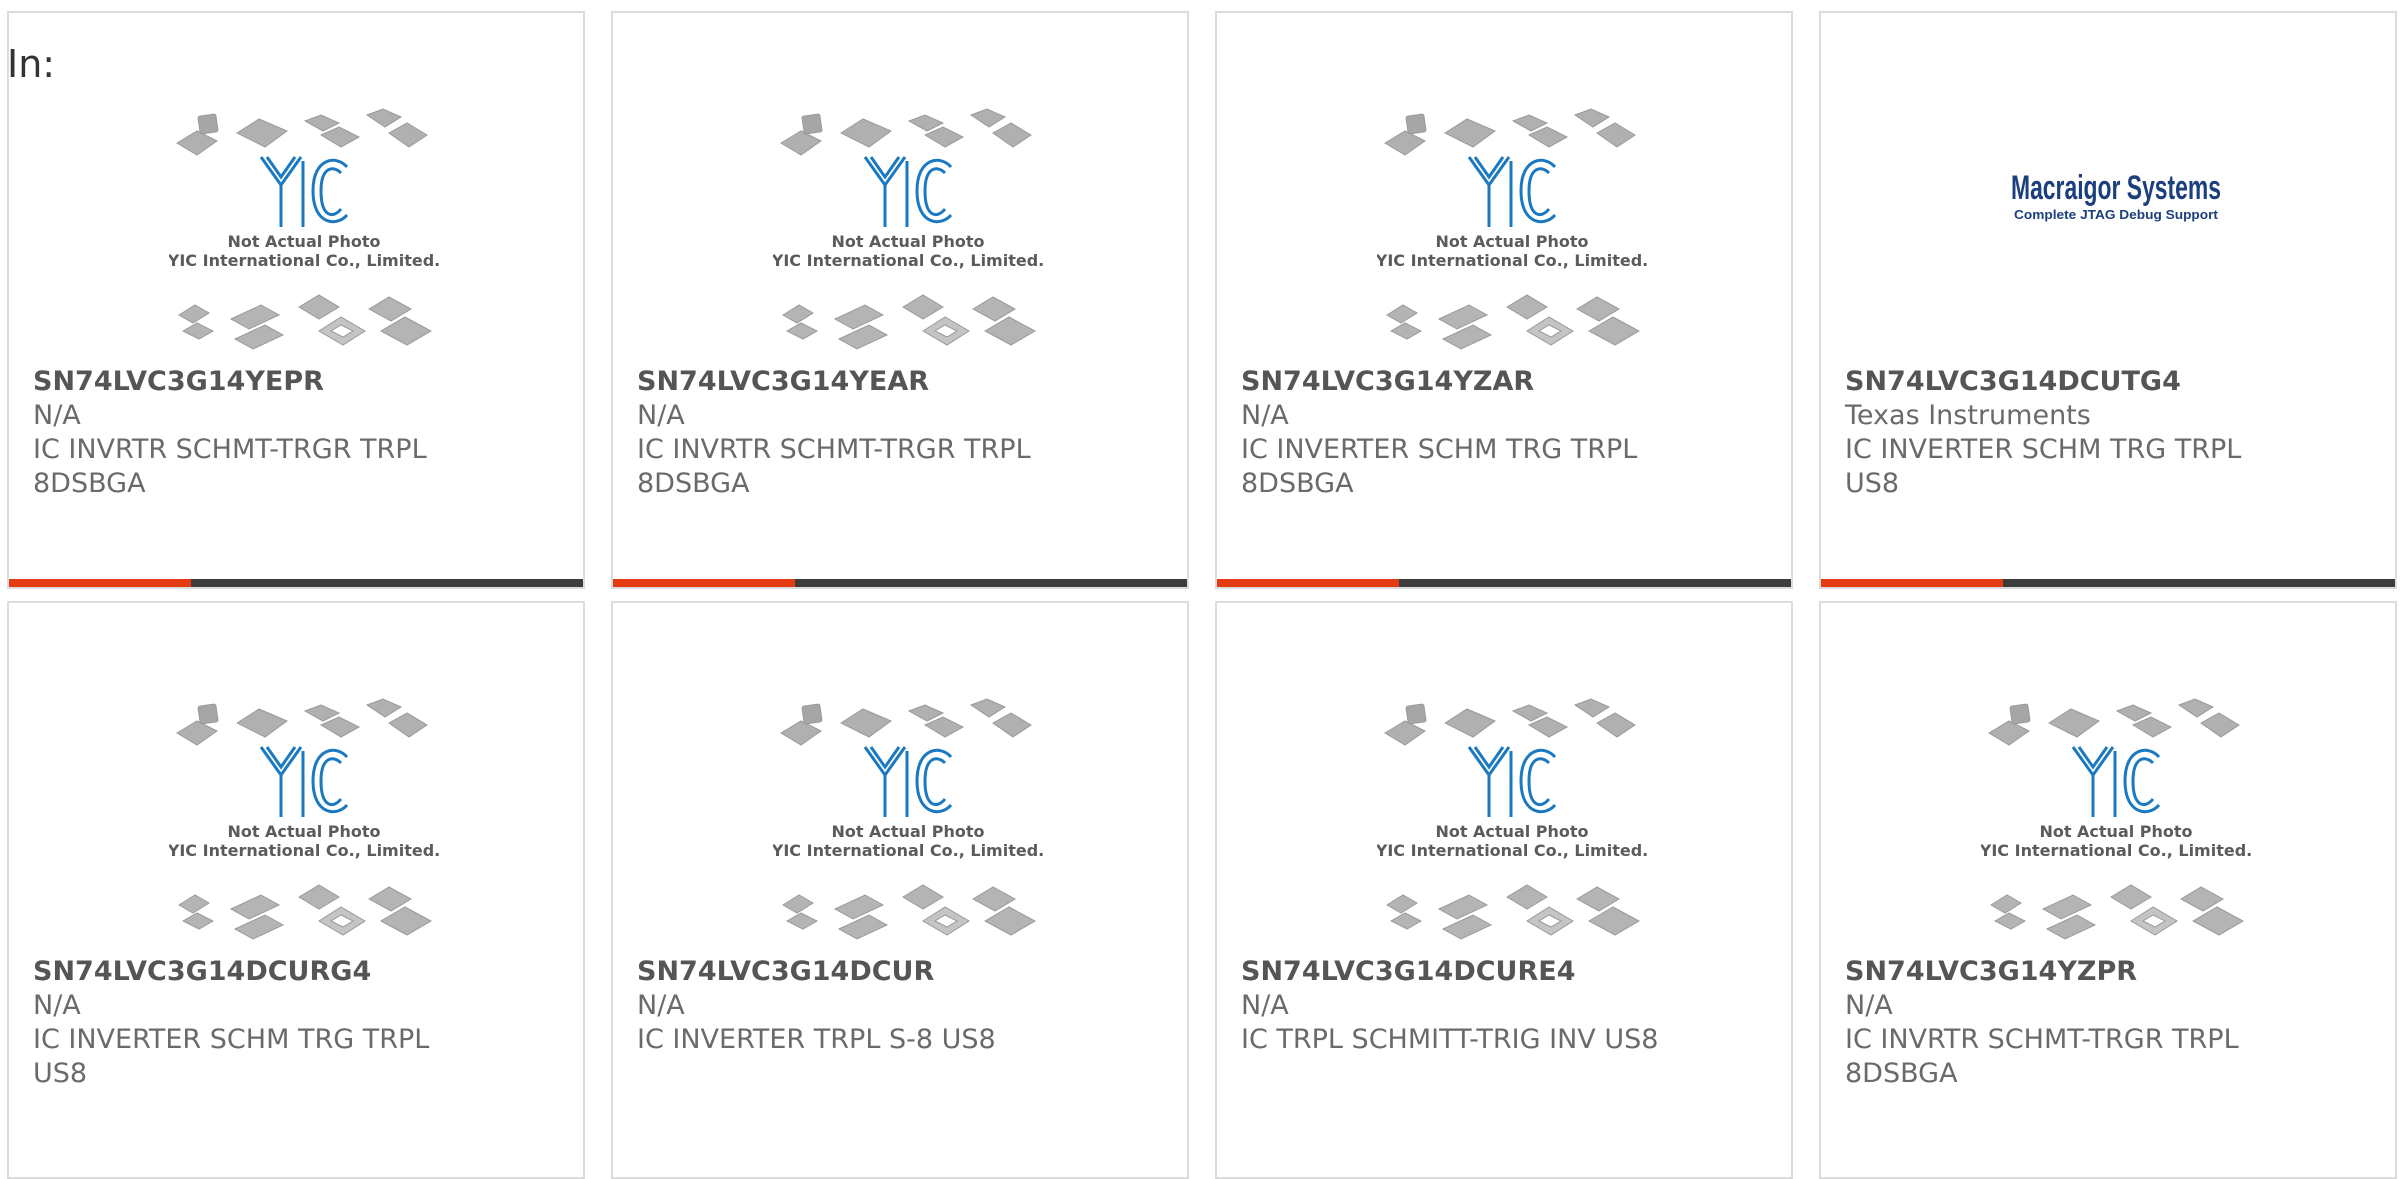 The image size is (2400, 1179). I want to click on part-number-link: SN74LVC3G14YEAR, so click(906, 382).